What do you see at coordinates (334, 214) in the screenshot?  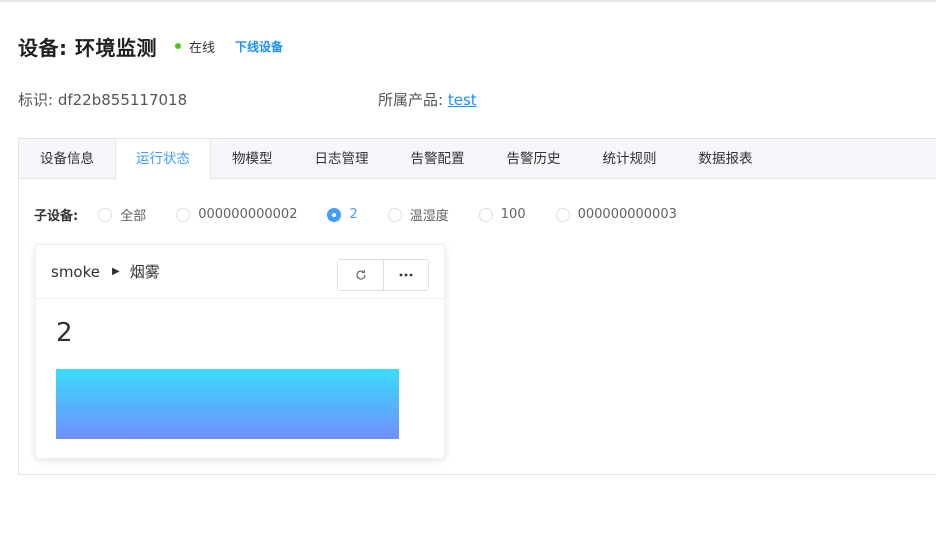 I see `radio-checked-icon` at bounding box center [334, 214].